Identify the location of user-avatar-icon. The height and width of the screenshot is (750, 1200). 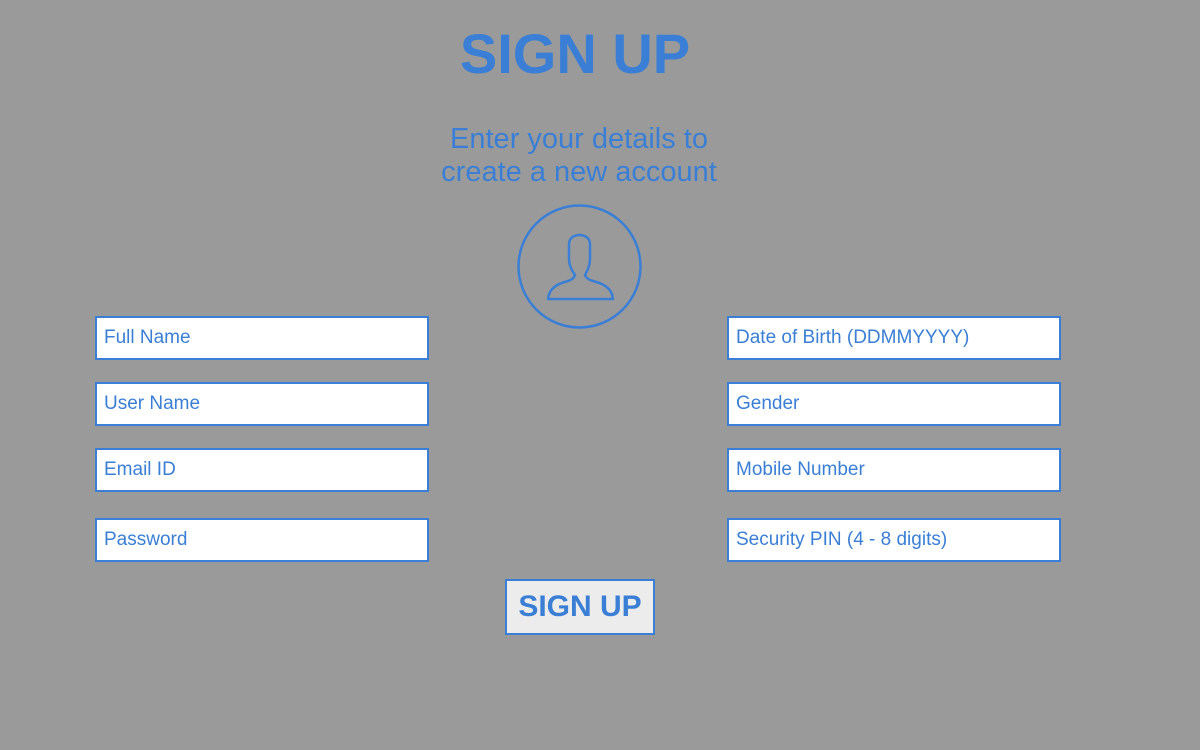
(579, 266).